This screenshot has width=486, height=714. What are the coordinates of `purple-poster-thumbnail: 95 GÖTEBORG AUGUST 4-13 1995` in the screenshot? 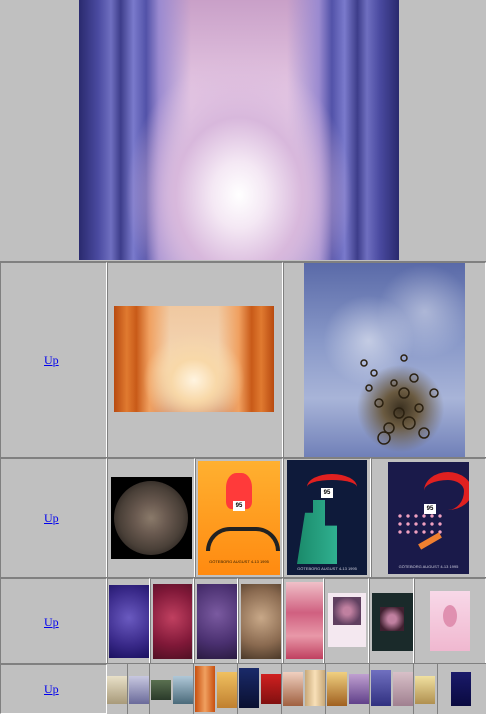 It's located at (428, 518).